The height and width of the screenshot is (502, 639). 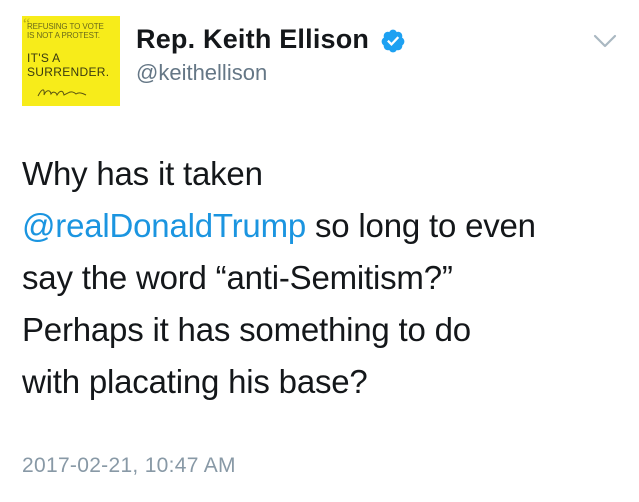 What do you see at coordinates (44, 58) in the screenshot?
I see `avatar-text-line3: IT'S A` at bounding box center [44, 58].